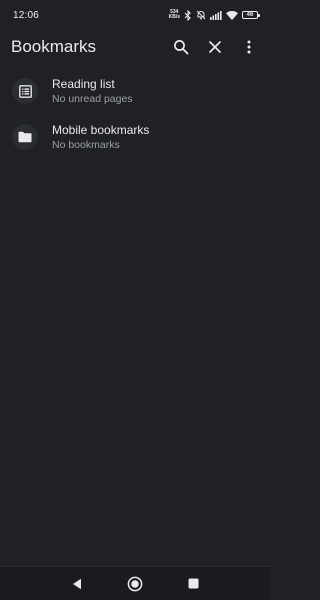  I want to click on folder-icon, so click(25, 137).